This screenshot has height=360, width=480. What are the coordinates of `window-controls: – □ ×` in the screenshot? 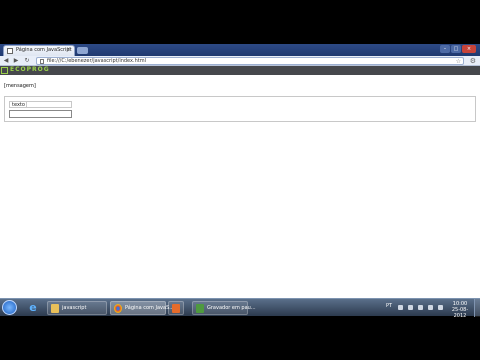 It's located at (458, 49).